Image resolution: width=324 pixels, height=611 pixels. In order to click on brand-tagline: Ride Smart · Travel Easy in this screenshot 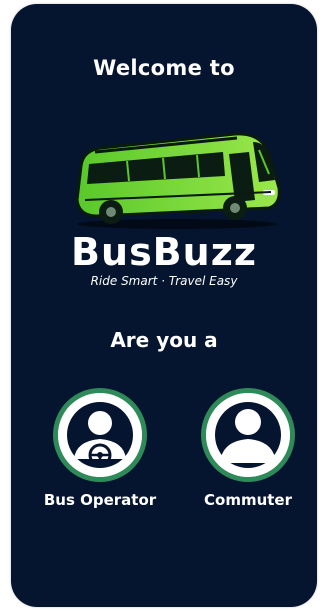, I will do `click(164, 281)`.